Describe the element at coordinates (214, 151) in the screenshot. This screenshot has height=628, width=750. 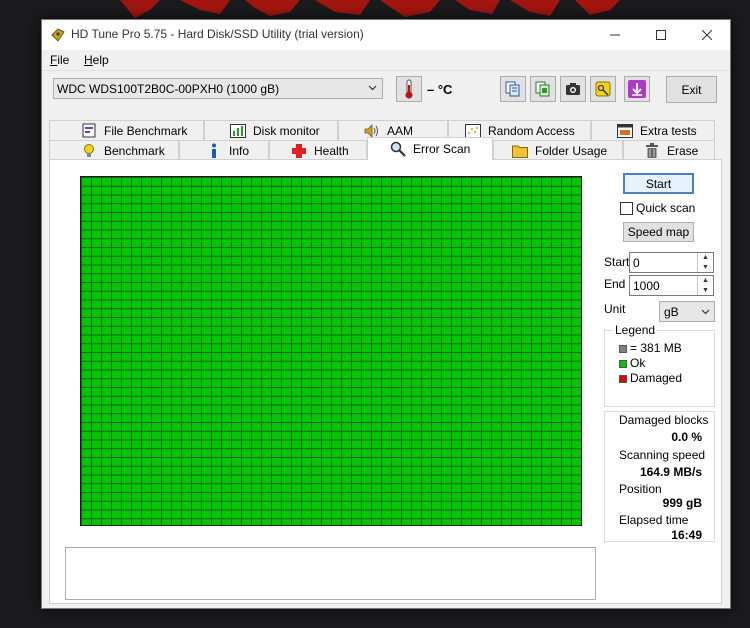
I see `info-icon` at that location.